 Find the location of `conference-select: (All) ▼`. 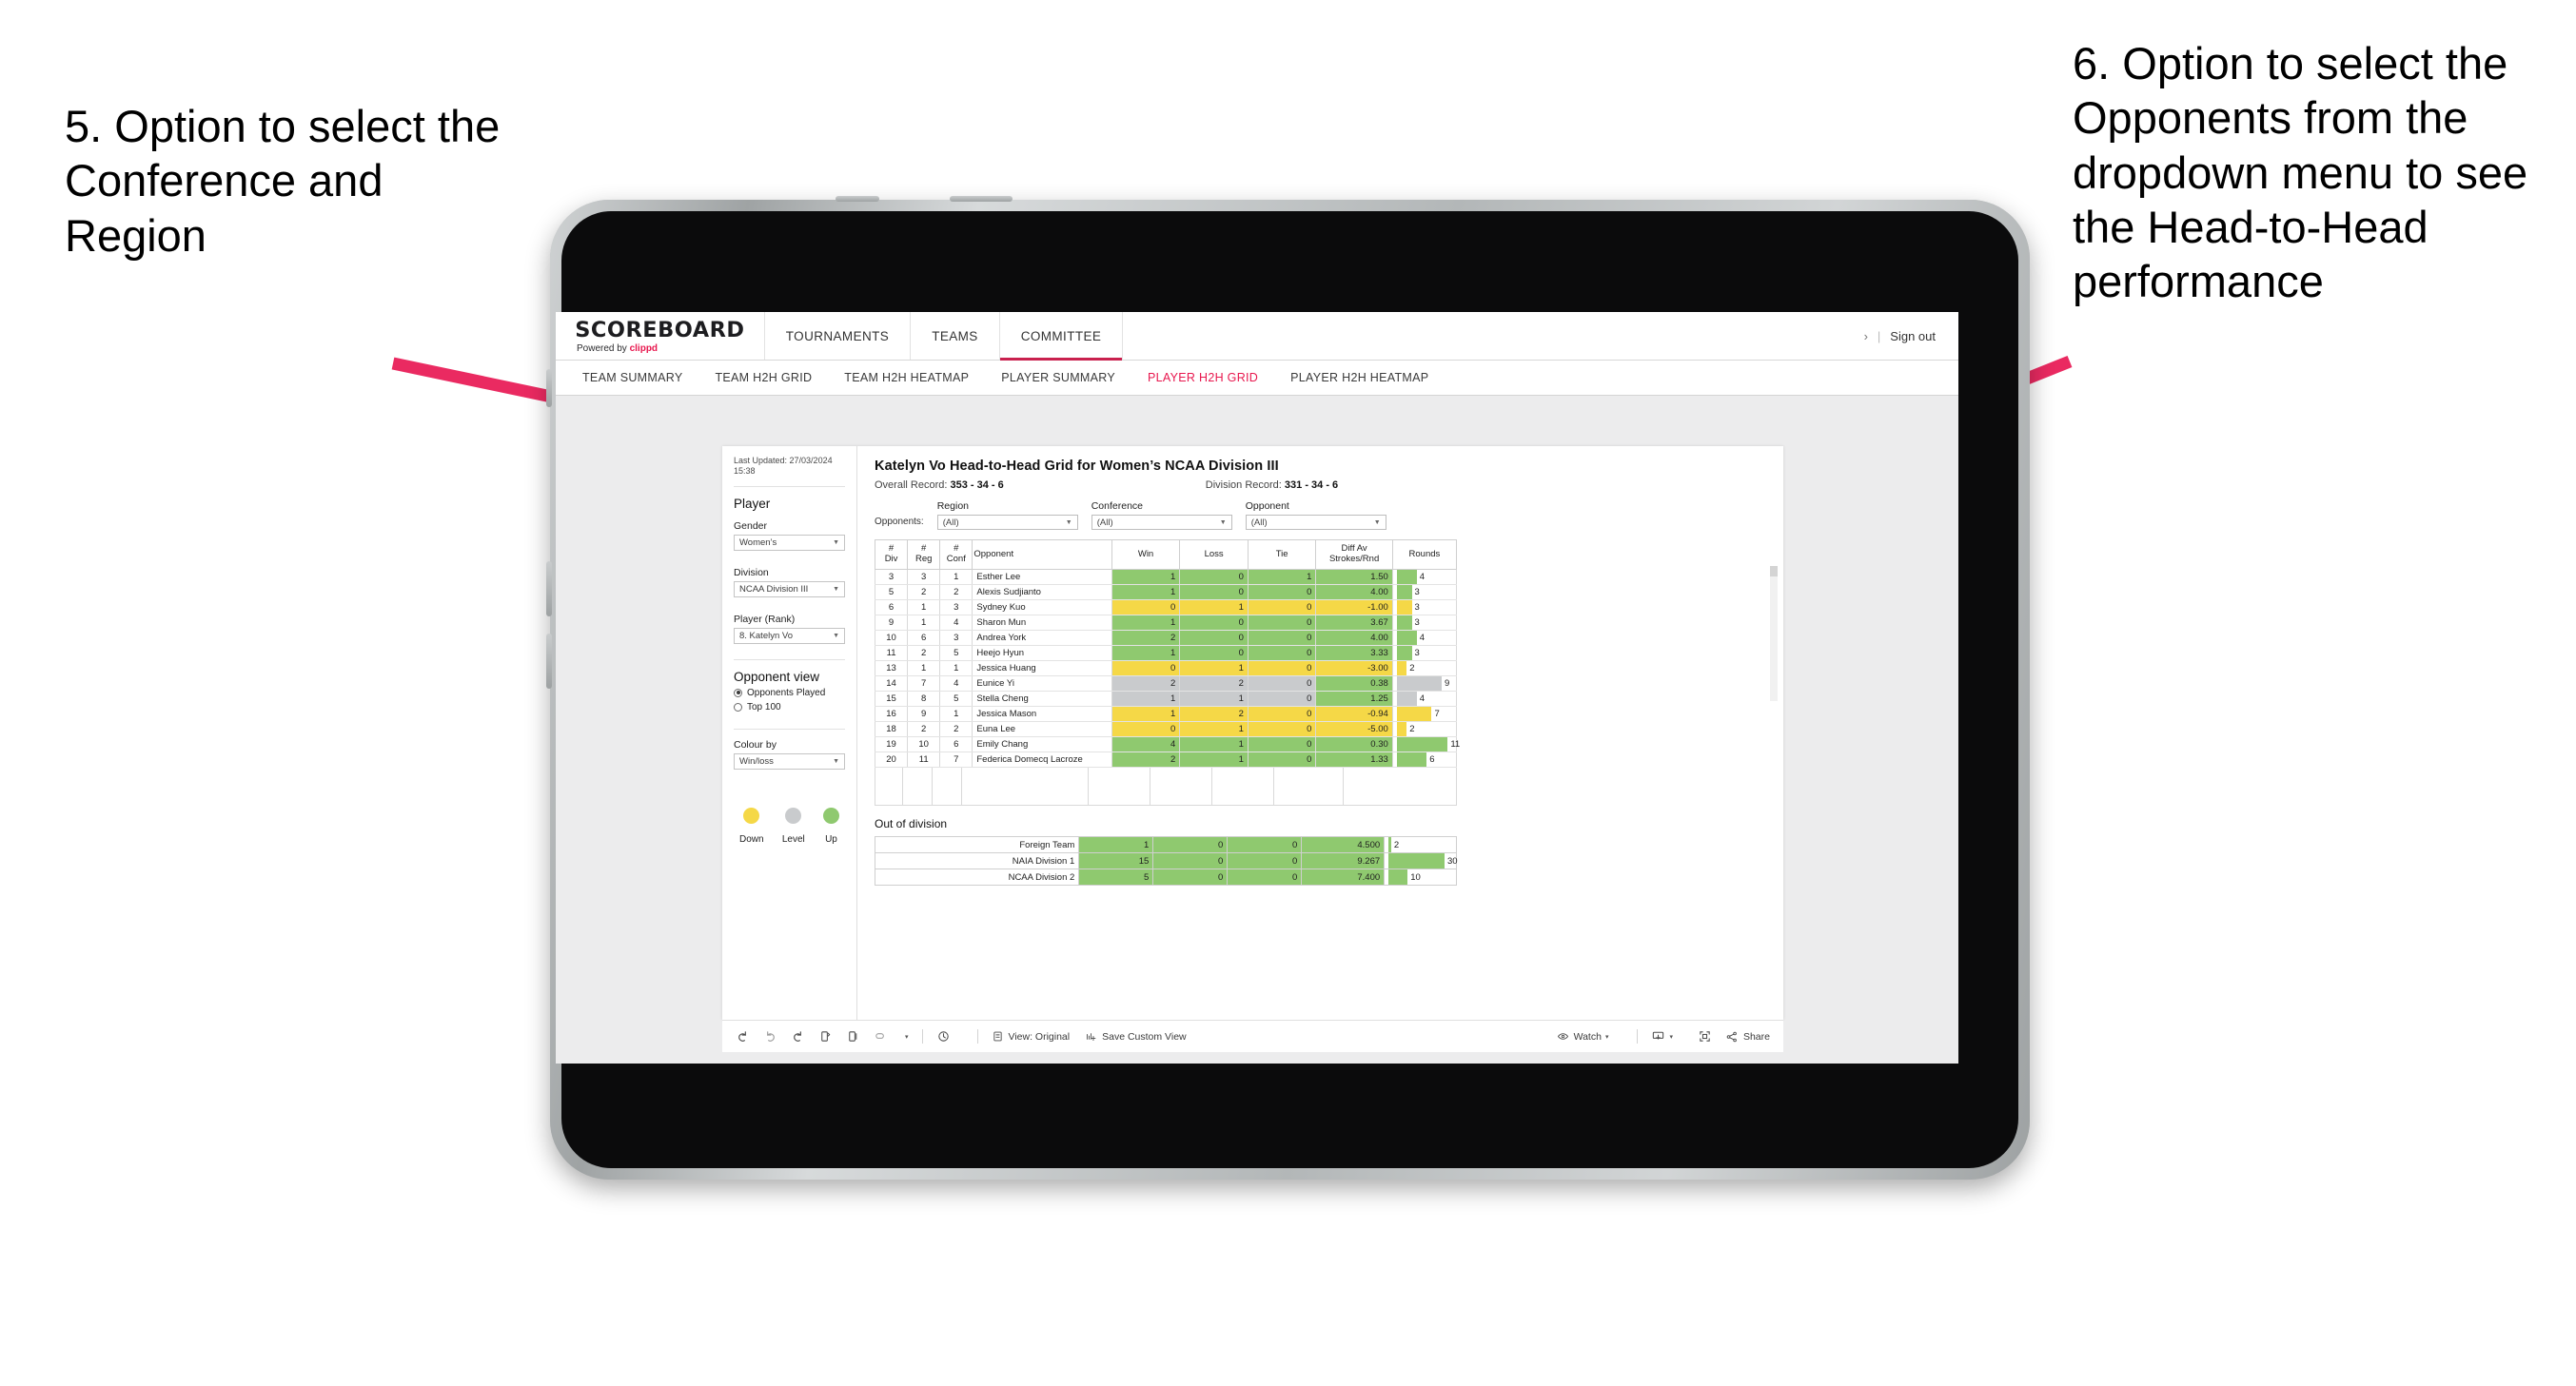

conference-select: (All) ▼ is located at coordinates (1161, 522).